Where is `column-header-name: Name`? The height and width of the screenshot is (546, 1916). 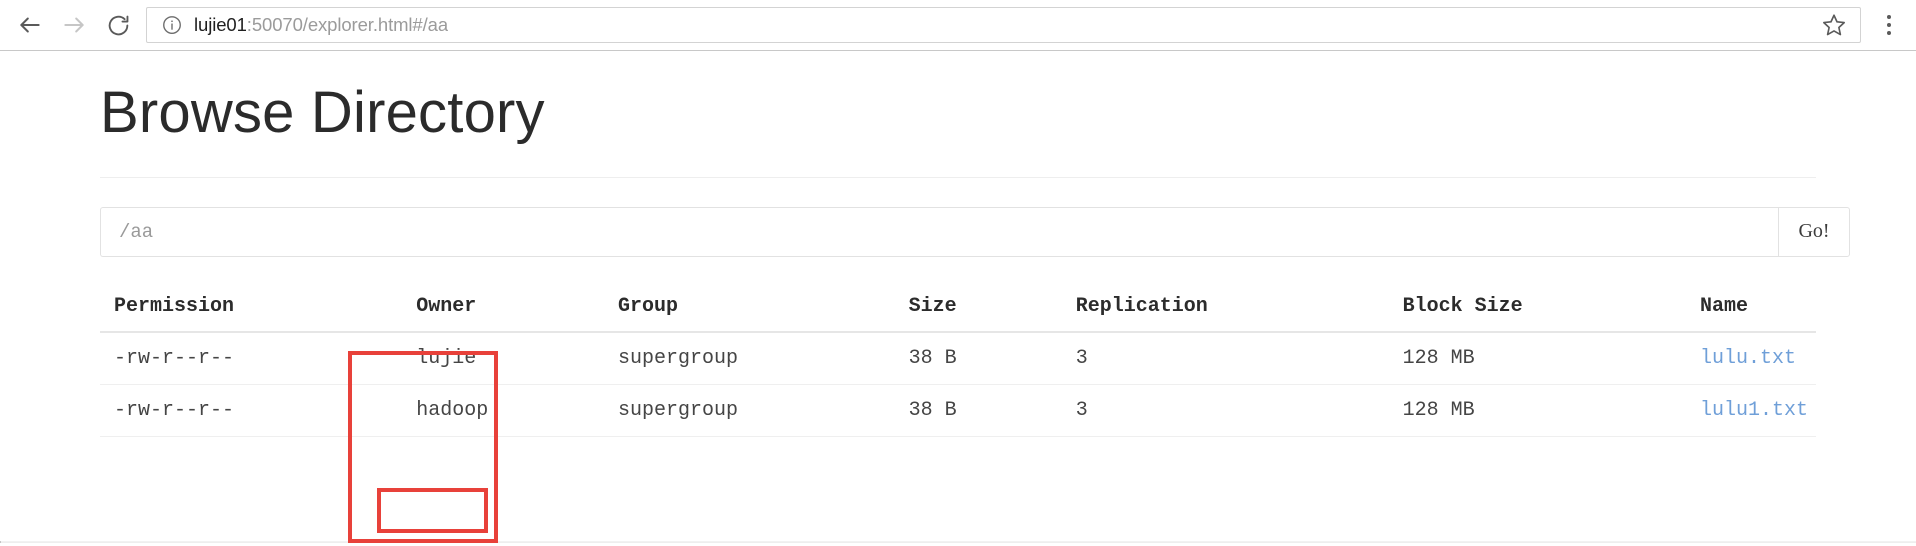 column-header-name: Name is located at coordinates (1750, 309).